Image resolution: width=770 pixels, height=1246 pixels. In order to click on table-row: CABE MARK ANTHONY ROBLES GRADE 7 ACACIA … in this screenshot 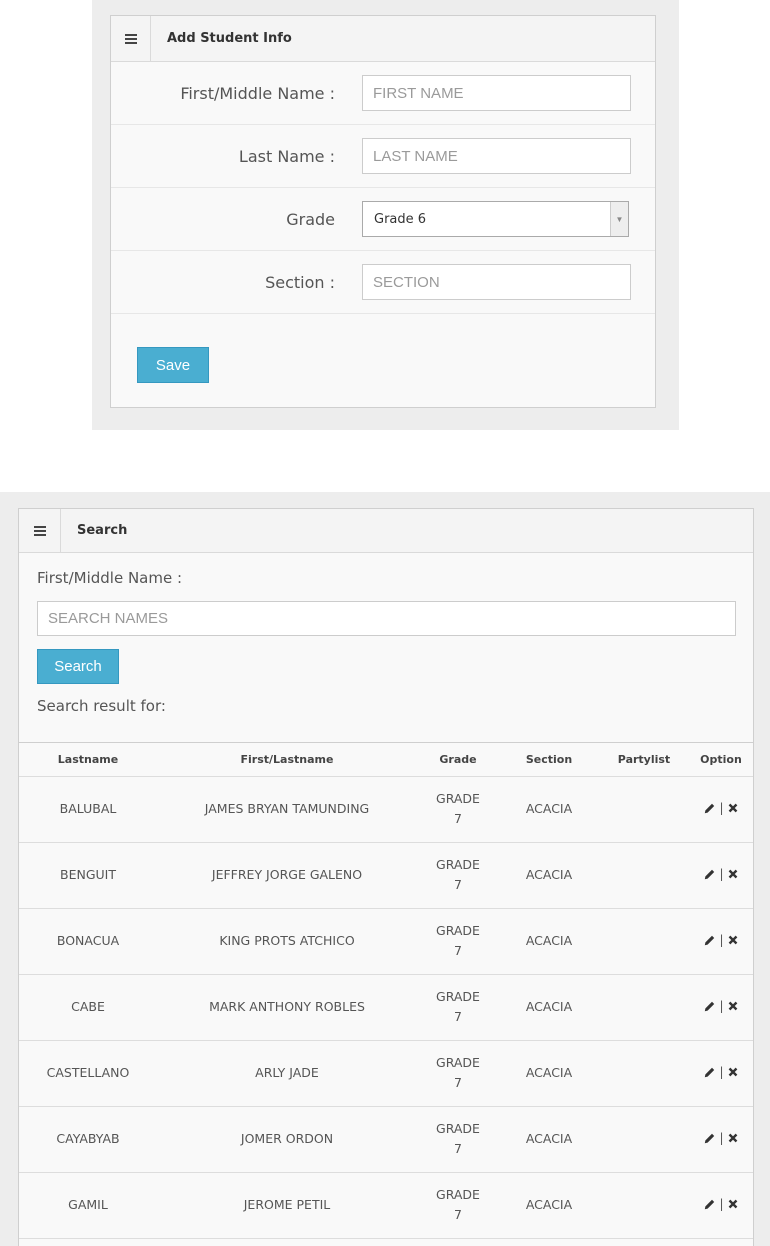, I will do `click(386, 1007)`.